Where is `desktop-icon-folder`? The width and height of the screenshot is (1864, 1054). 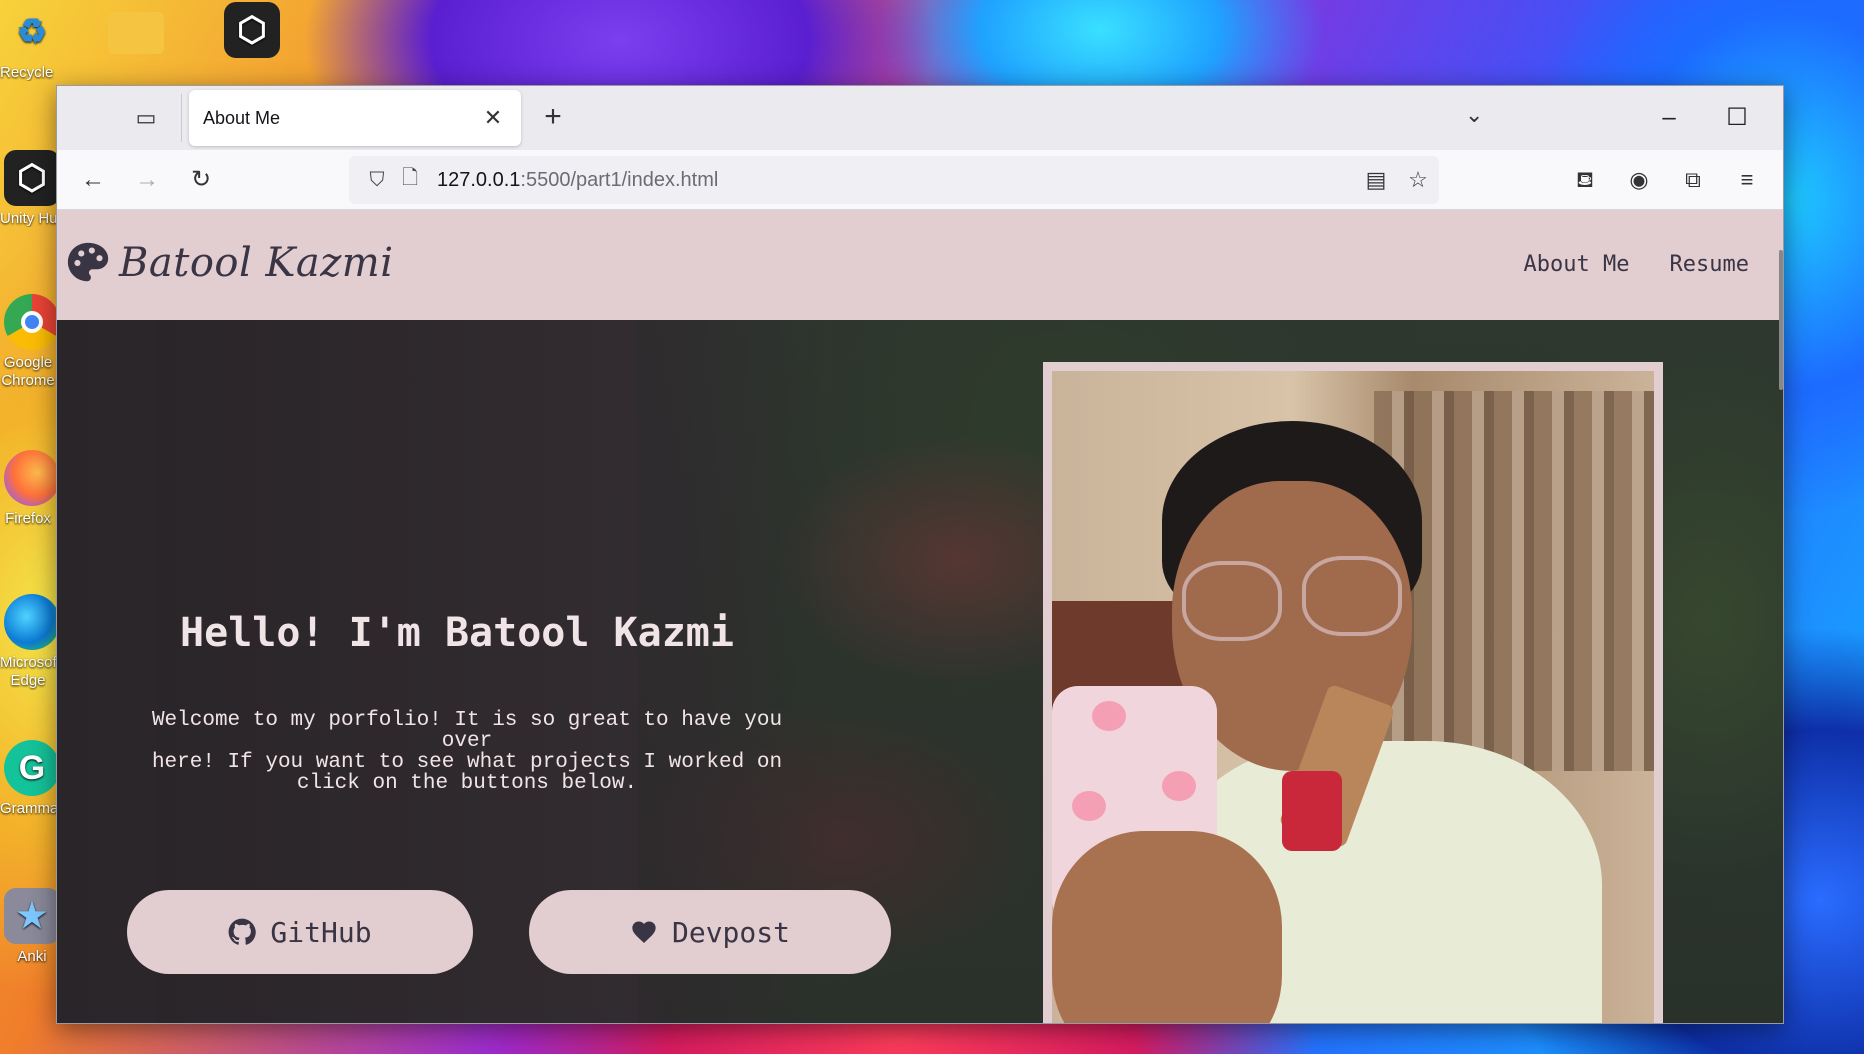
desktop-icon-folder is located at coordinates (136, 31).